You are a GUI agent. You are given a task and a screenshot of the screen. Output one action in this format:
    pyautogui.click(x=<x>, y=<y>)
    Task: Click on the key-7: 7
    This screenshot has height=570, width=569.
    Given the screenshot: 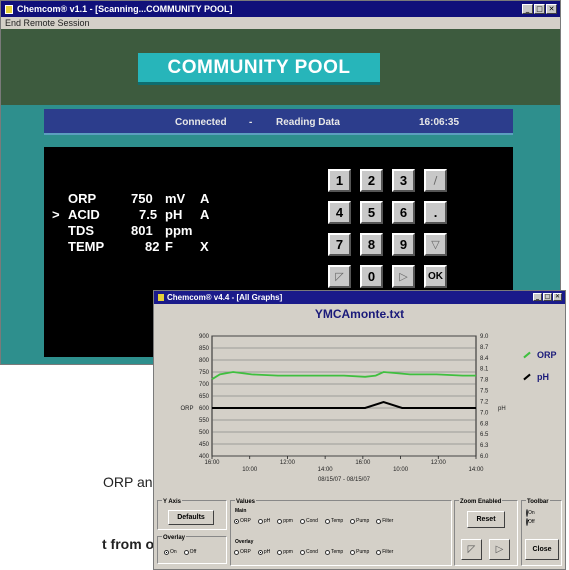 What is the action you would take?
    pyautogui.click(x=339, y=244)
    